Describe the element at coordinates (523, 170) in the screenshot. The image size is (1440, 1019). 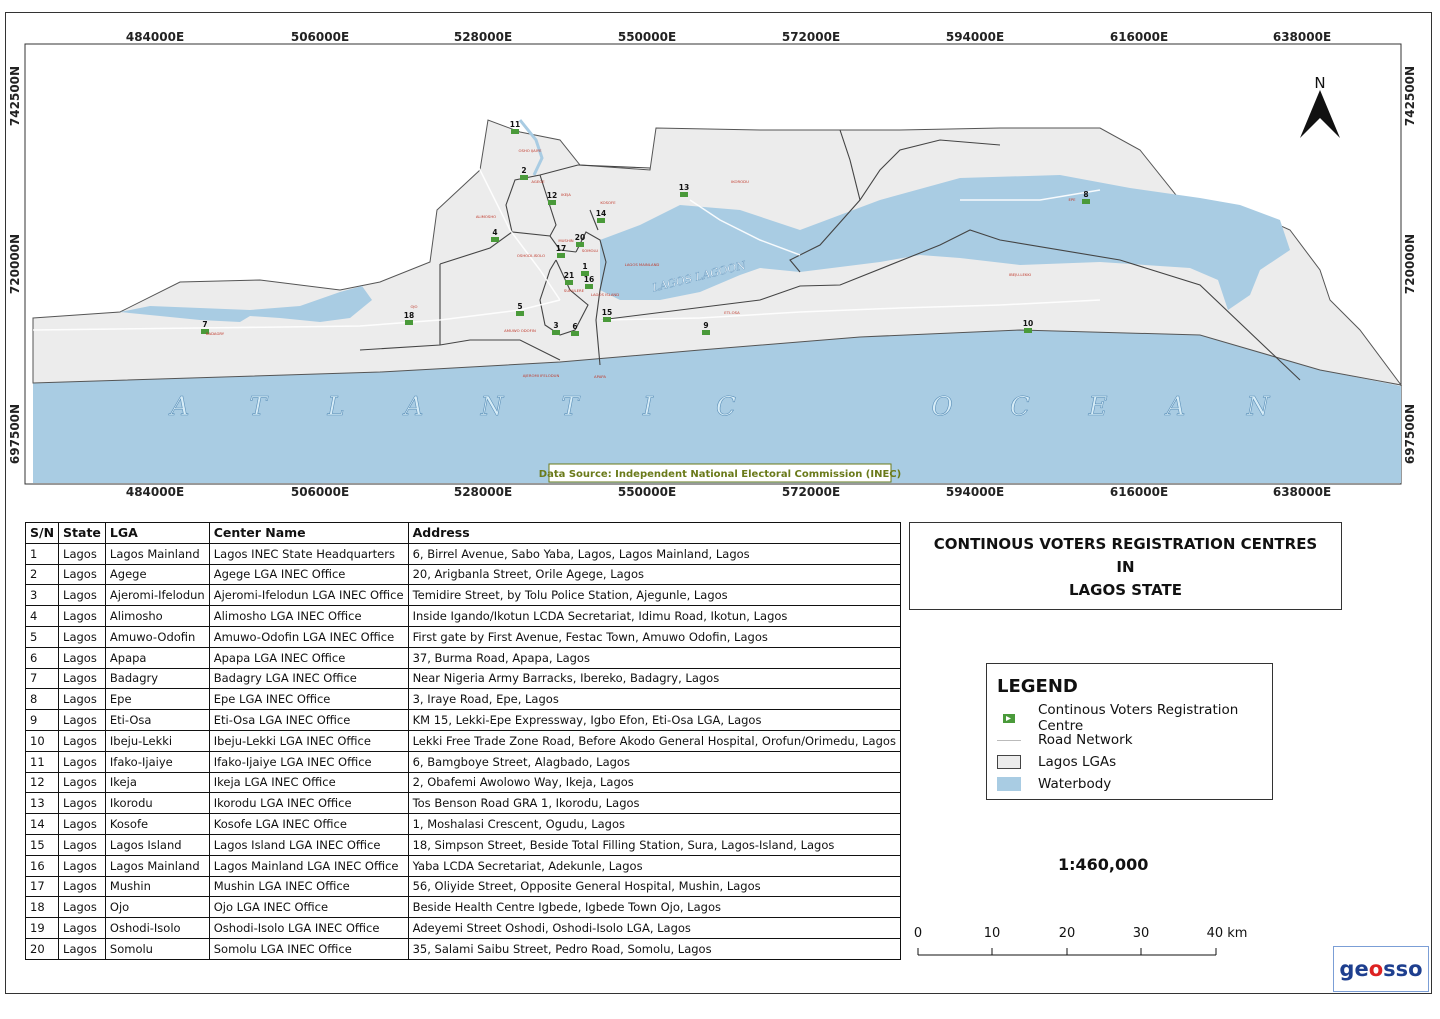
I see `centre-marker-number: 2` at that location.